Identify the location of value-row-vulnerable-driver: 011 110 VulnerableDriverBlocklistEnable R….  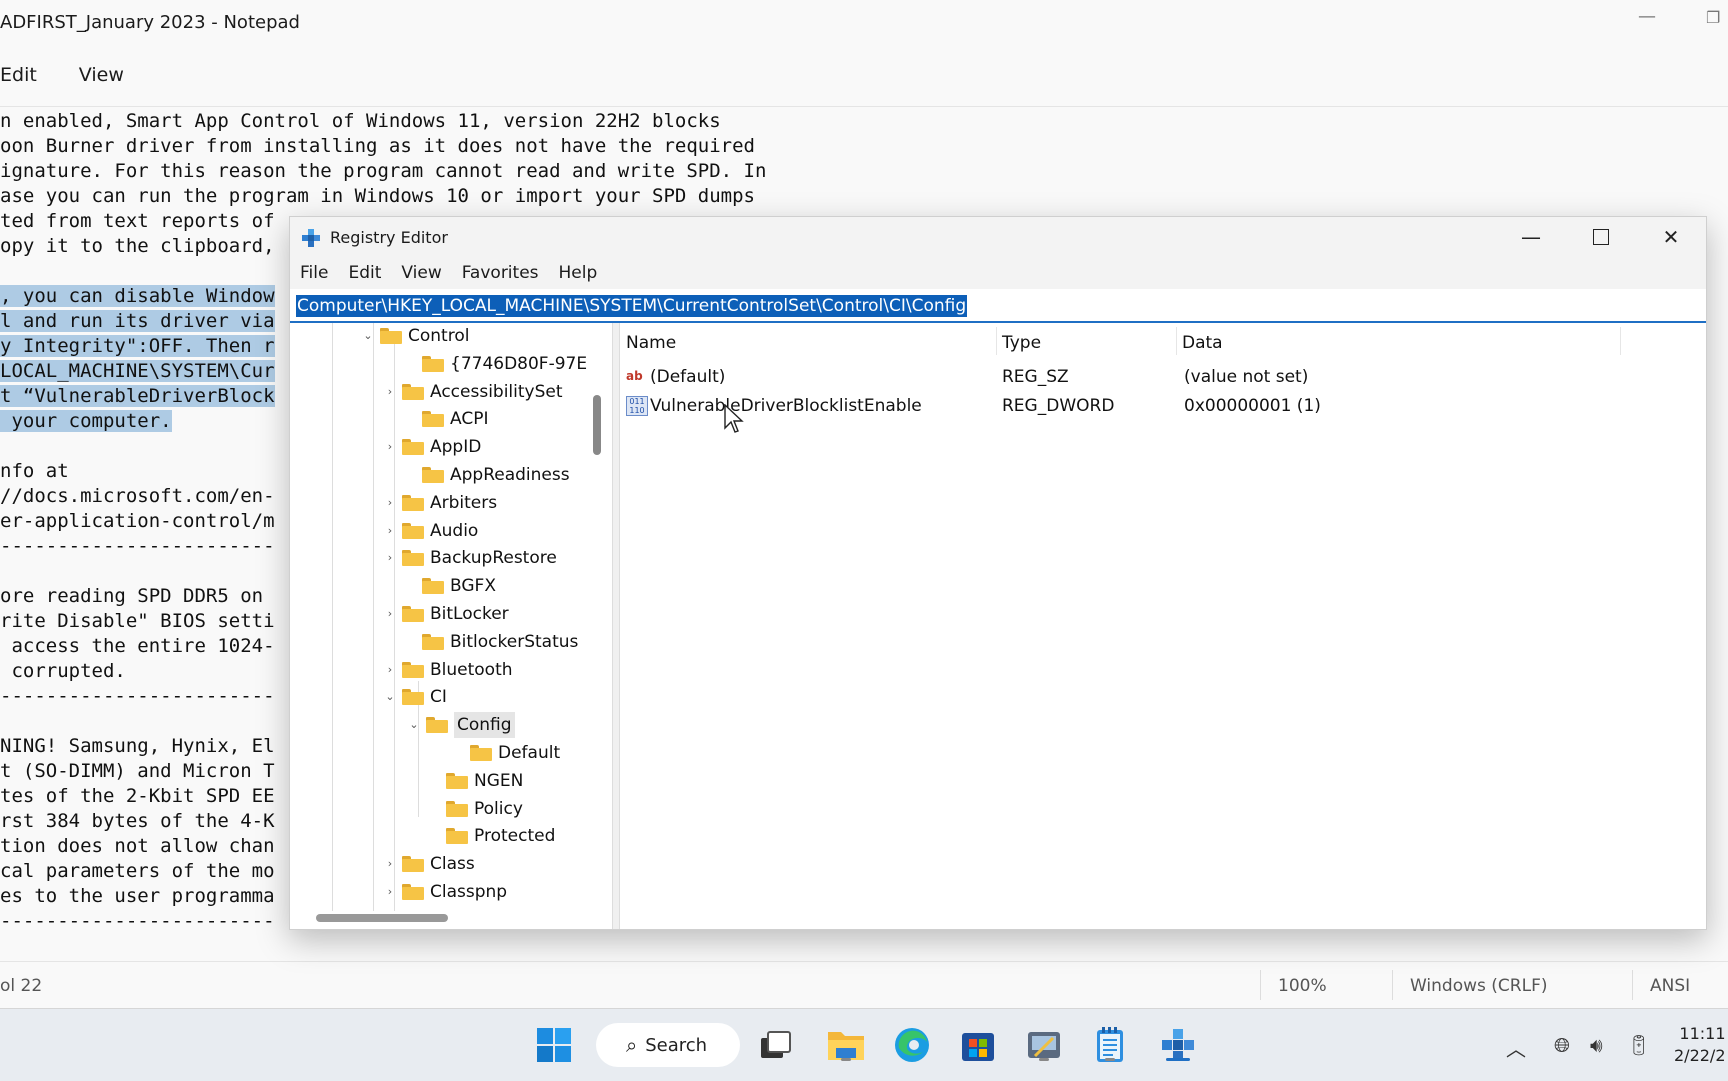
(1163, 406).